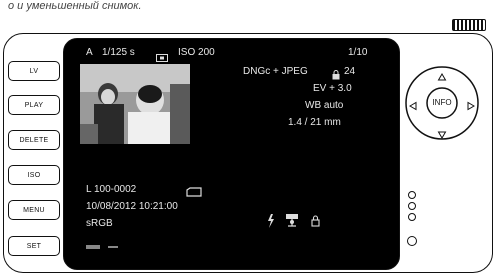 This screenshot has width=496, height=278. Describe the element at coordinates (132, 206) in the screenshot. I see `capture-datetime: 10/08/2012 10:21:00` at that location.